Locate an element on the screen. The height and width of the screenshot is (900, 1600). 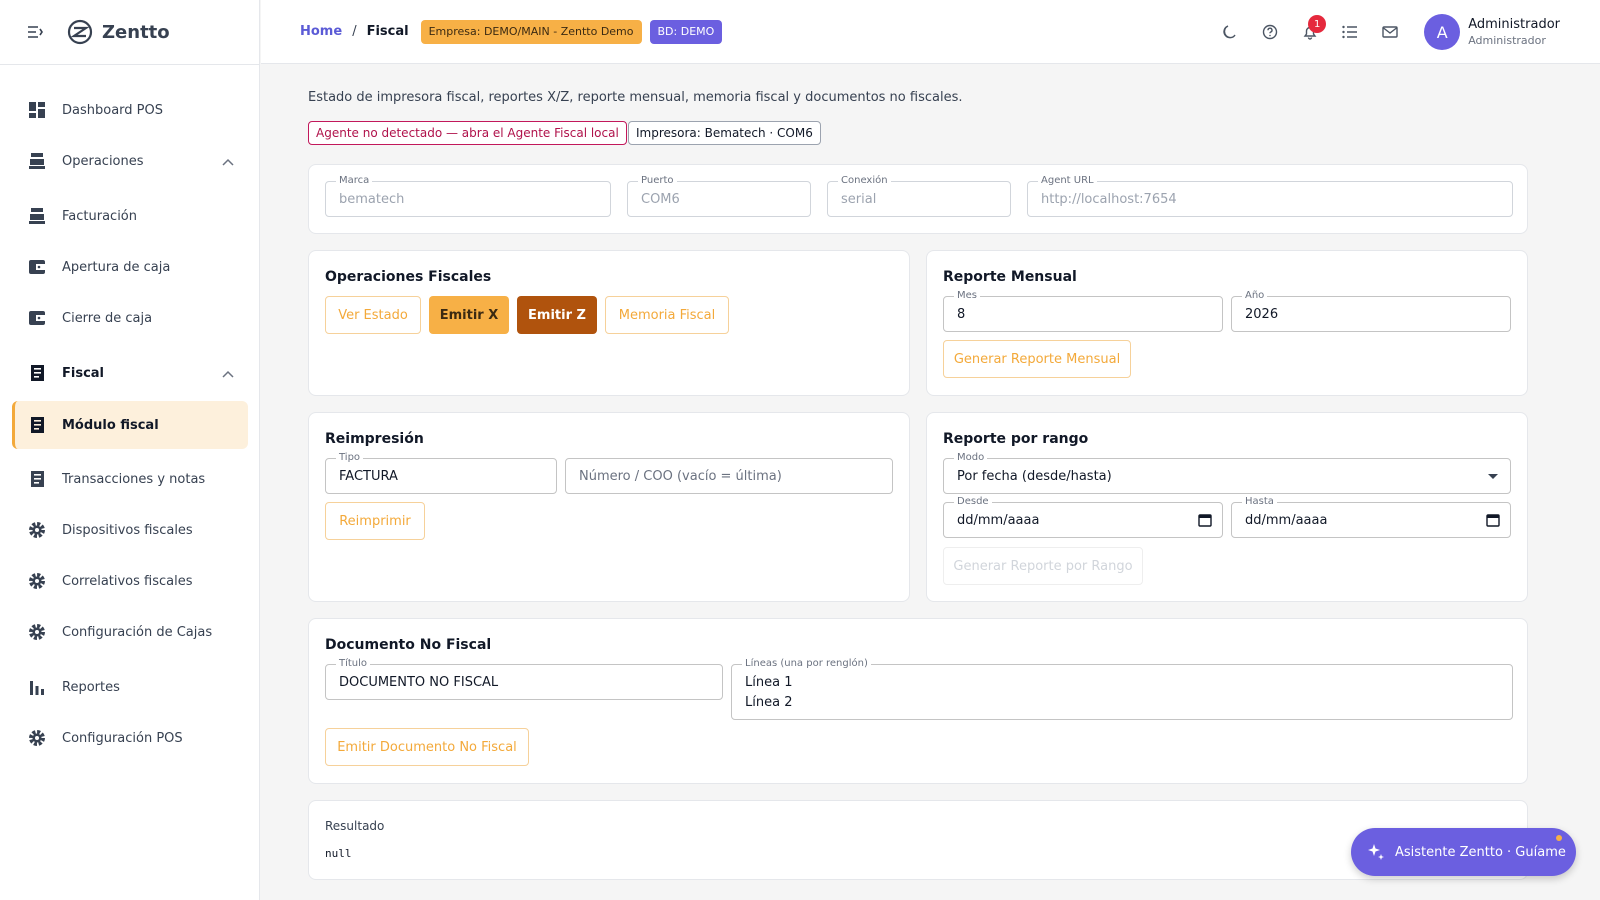
sidebar-item-label: Configuración de Cajas is located at coordinates (137, 632).